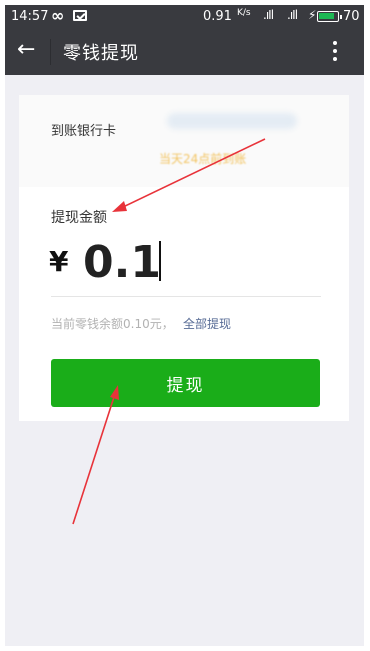 The image size is (370, 651). What do you see at coordinates (101, 53) in the screenshot?
I see `page-title: 零钱提现` at bounding box center [101, 53].